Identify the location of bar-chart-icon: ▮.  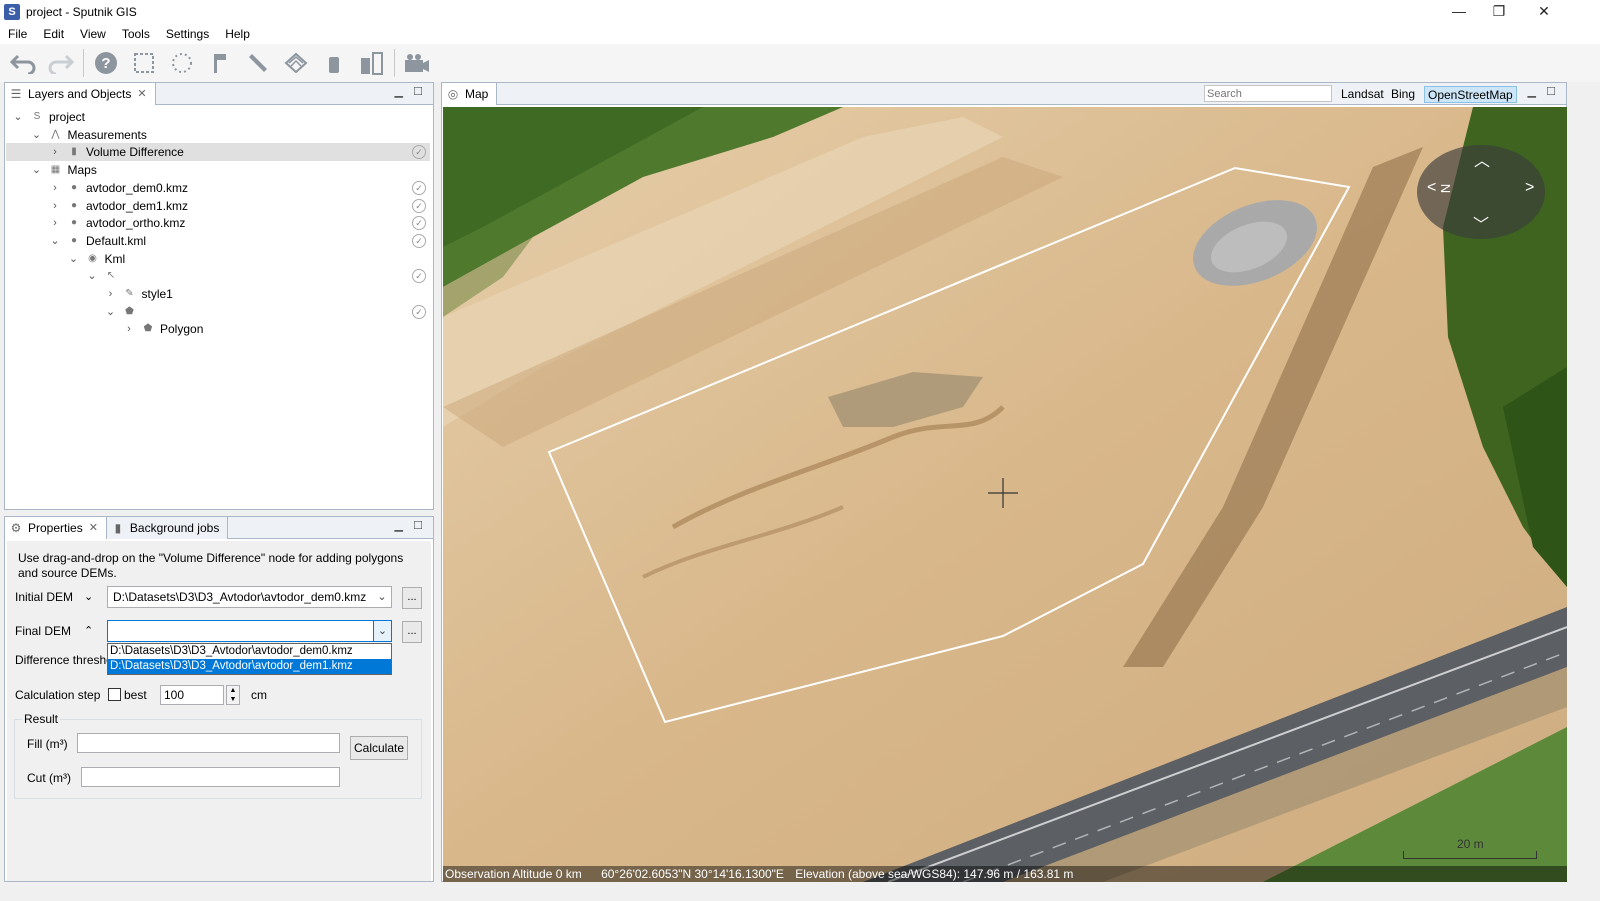
(118, 527).